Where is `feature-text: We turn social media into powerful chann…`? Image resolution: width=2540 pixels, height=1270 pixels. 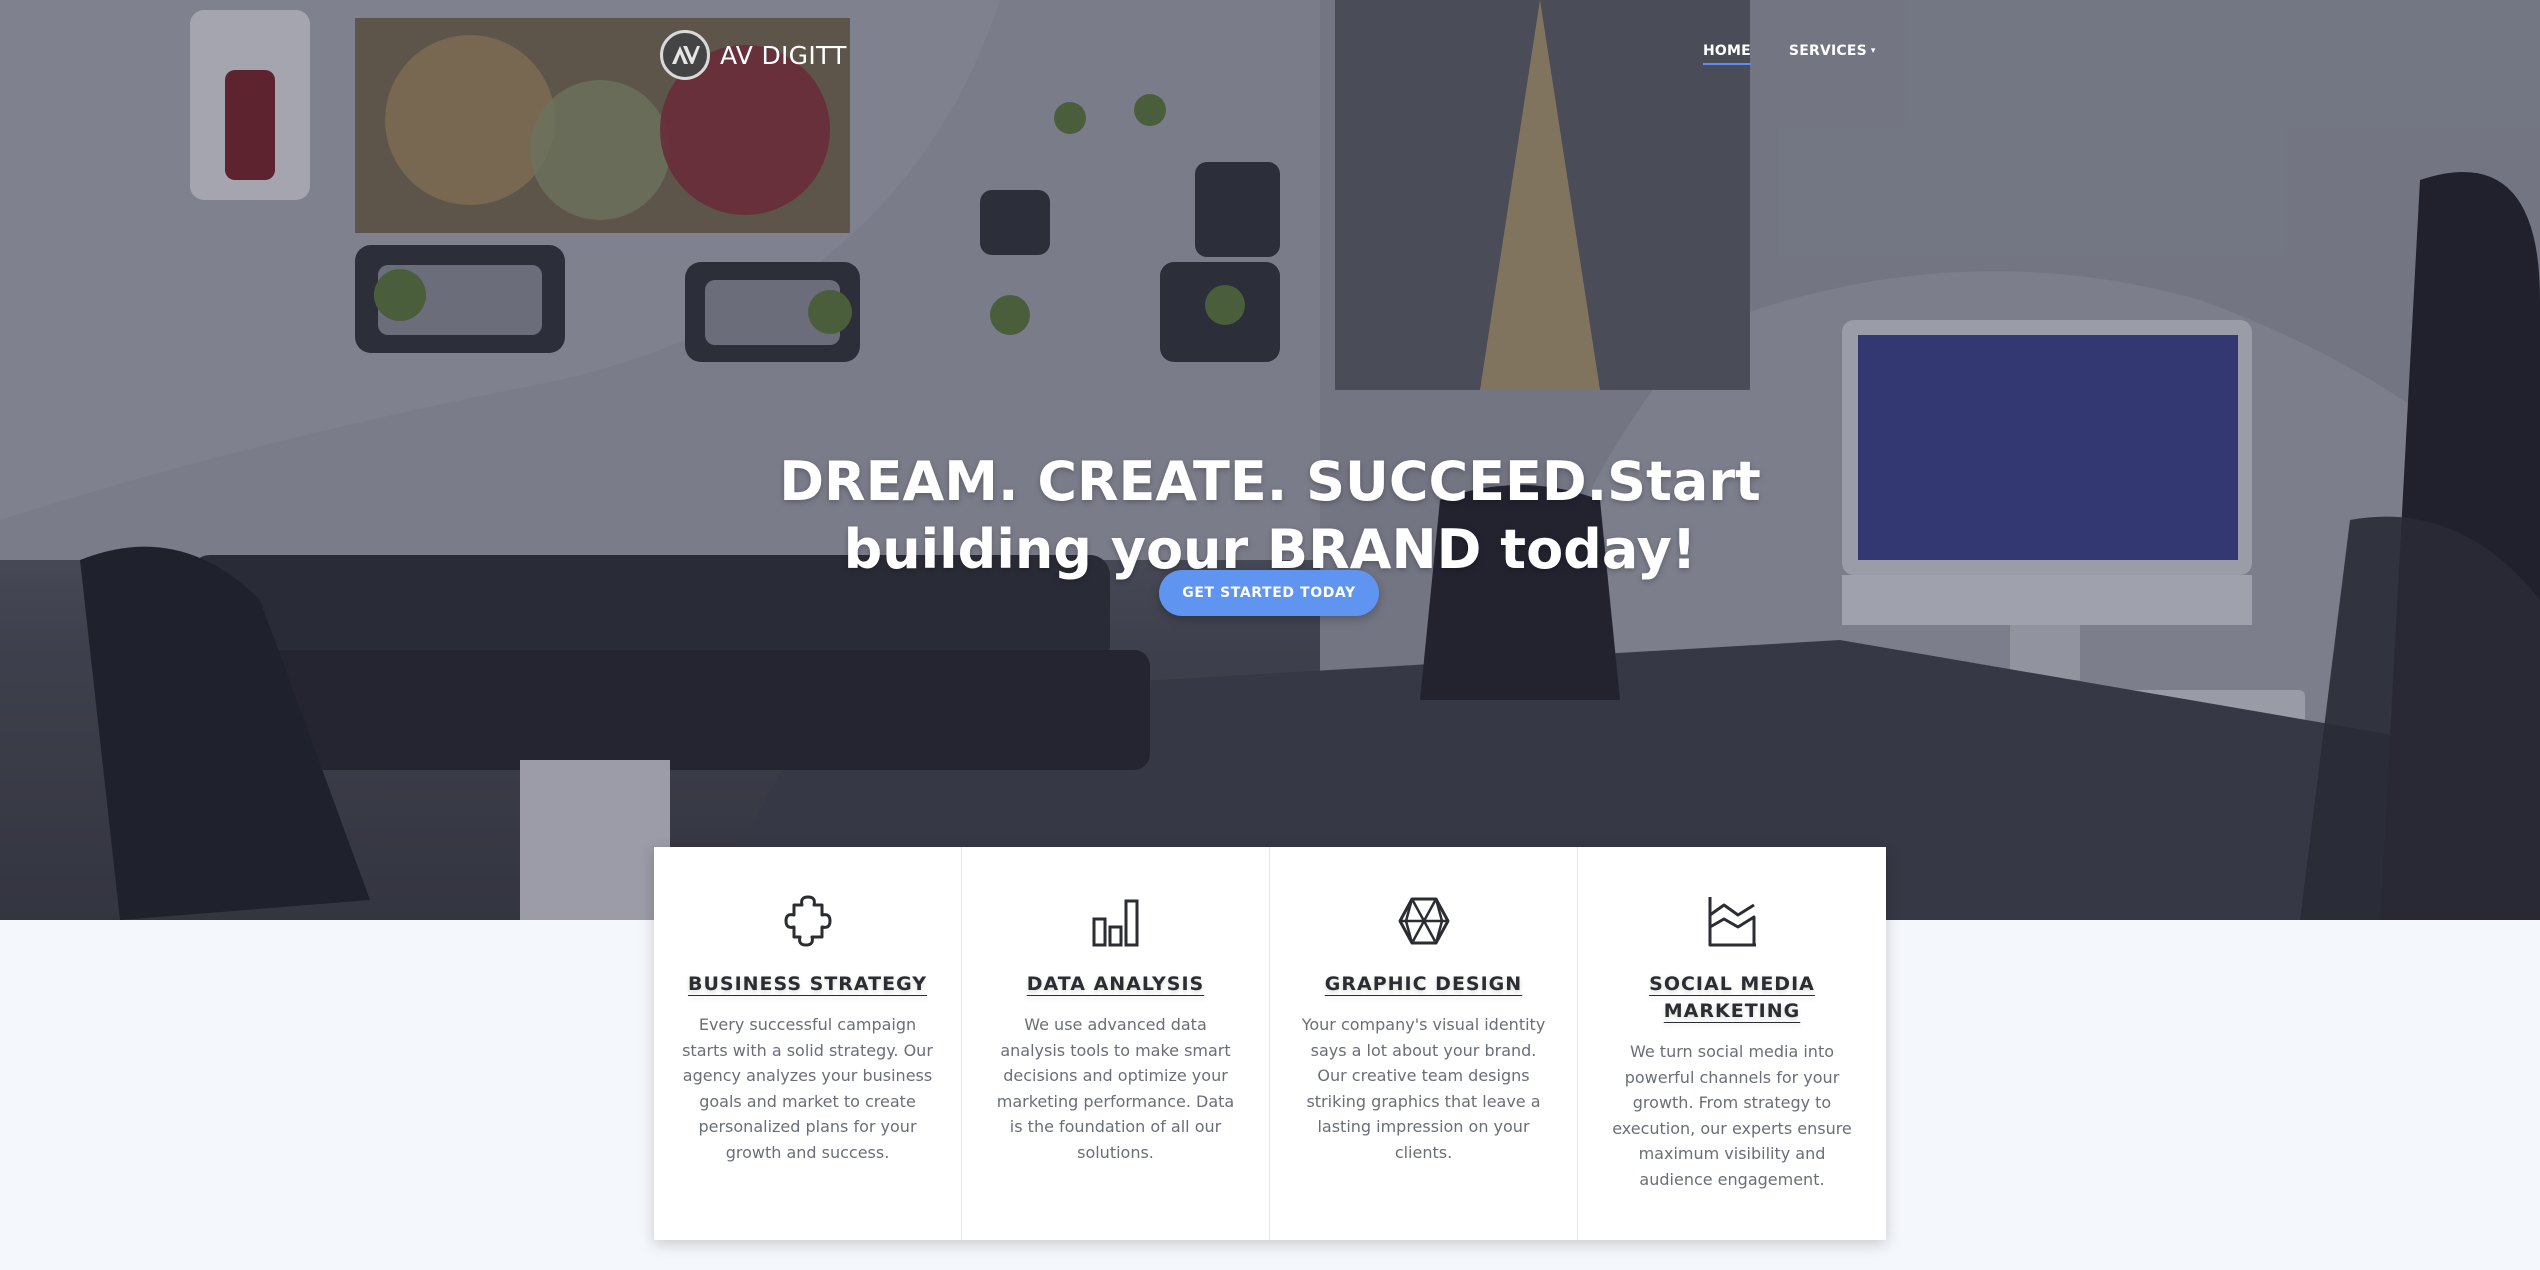 feature-text: We turn social media into powerful chann… is located at coordinates (1732, 1115).